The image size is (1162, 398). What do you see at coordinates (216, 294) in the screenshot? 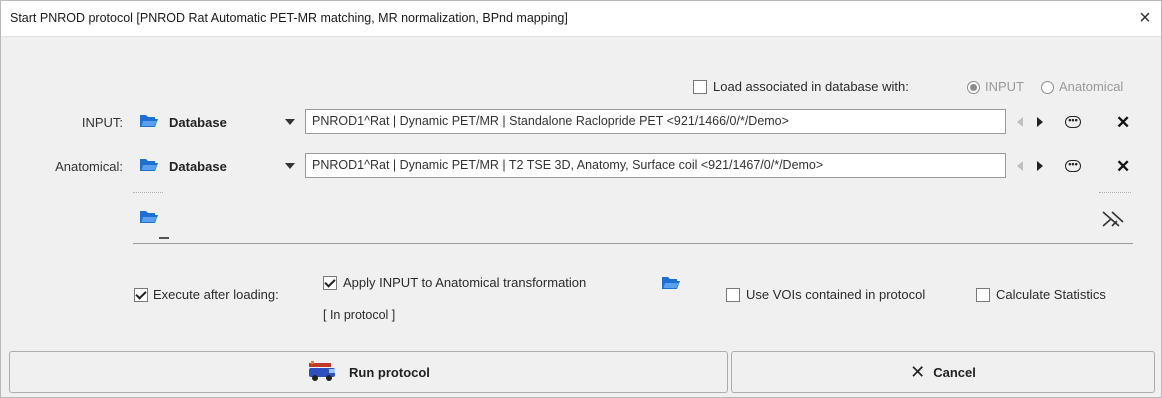
I see `execute-after-loading-label: Execute after loading:` at bounding box center [216, 294].